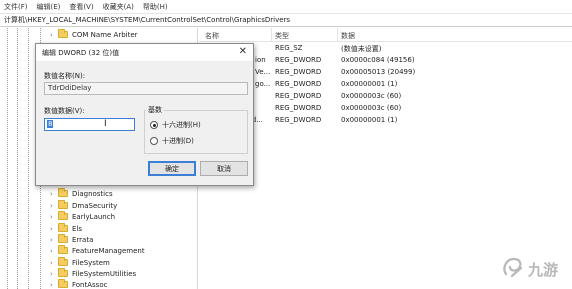  What do you see at coordinates (378, 72) in the screenshot?
I see `value-data: 0x00005013 (20499)` at bounding box center [378, 72].